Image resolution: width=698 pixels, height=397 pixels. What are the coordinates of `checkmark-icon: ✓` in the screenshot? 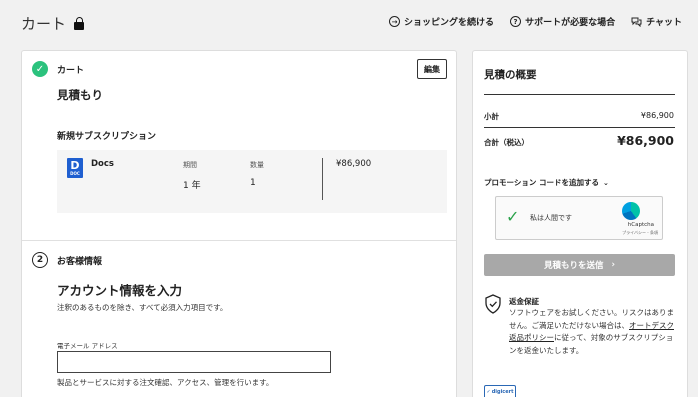 It's located at (513, 216).